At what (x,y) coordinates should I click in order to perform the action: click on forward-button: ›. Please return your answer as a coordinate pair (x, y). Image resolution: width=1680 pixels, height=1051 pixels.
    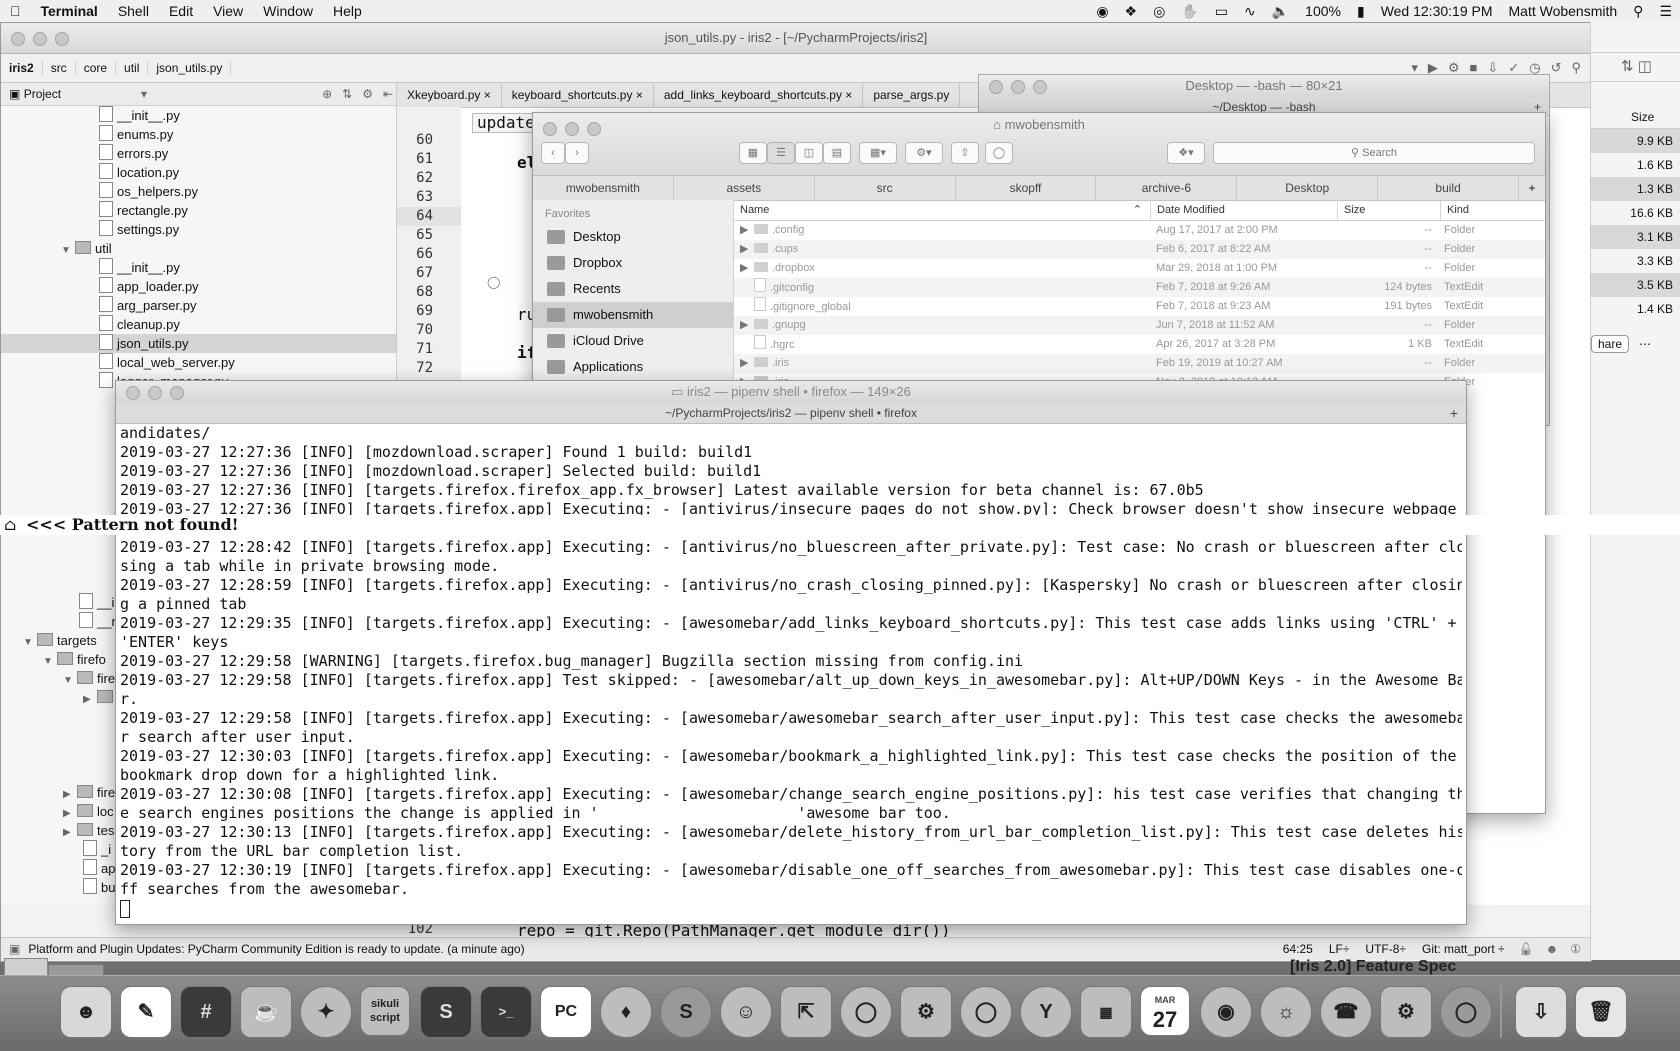
    Looking at the image, I should click on (577, 153).